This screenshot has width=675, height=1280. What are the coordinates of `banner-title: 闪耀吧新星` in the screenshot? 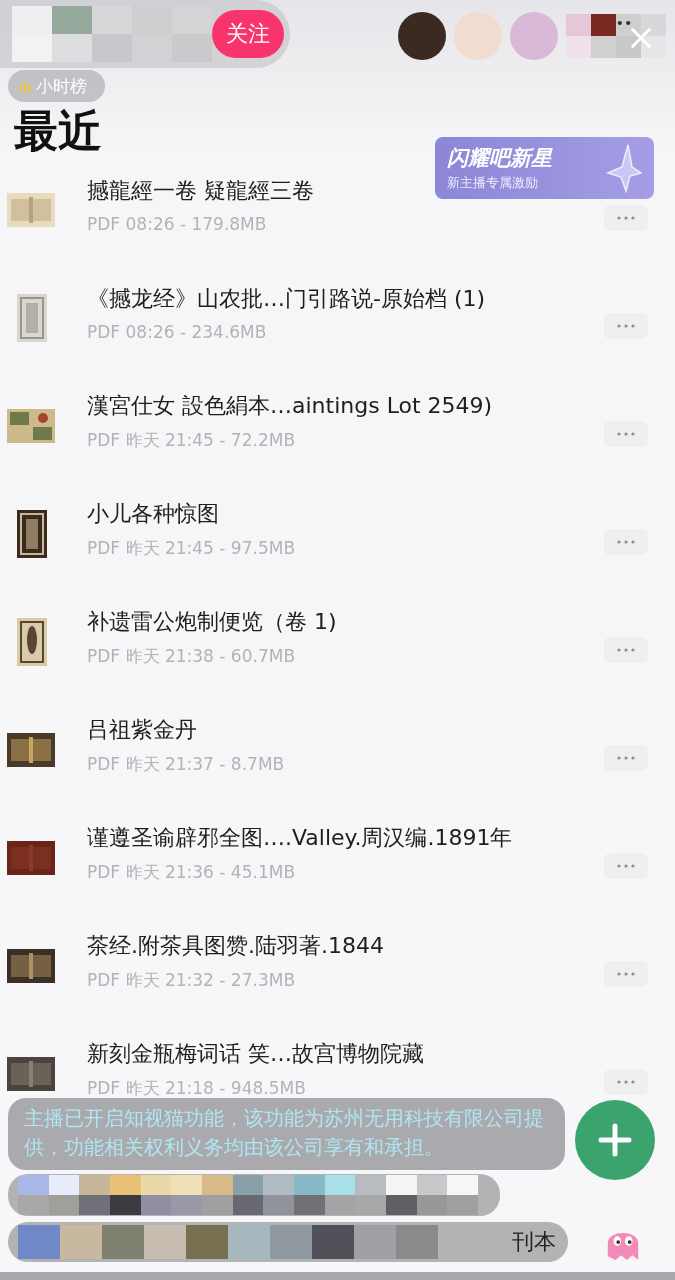 It's located at (499, 158).